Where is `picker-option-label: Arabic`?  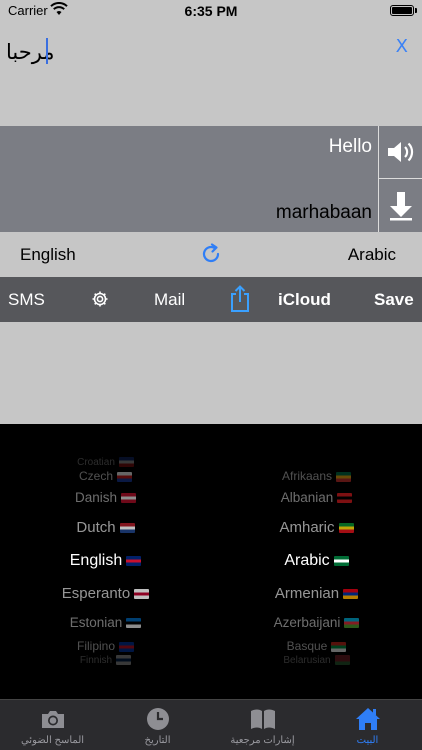 picker-option-label: Arabic is located at coordinates (307, 560).